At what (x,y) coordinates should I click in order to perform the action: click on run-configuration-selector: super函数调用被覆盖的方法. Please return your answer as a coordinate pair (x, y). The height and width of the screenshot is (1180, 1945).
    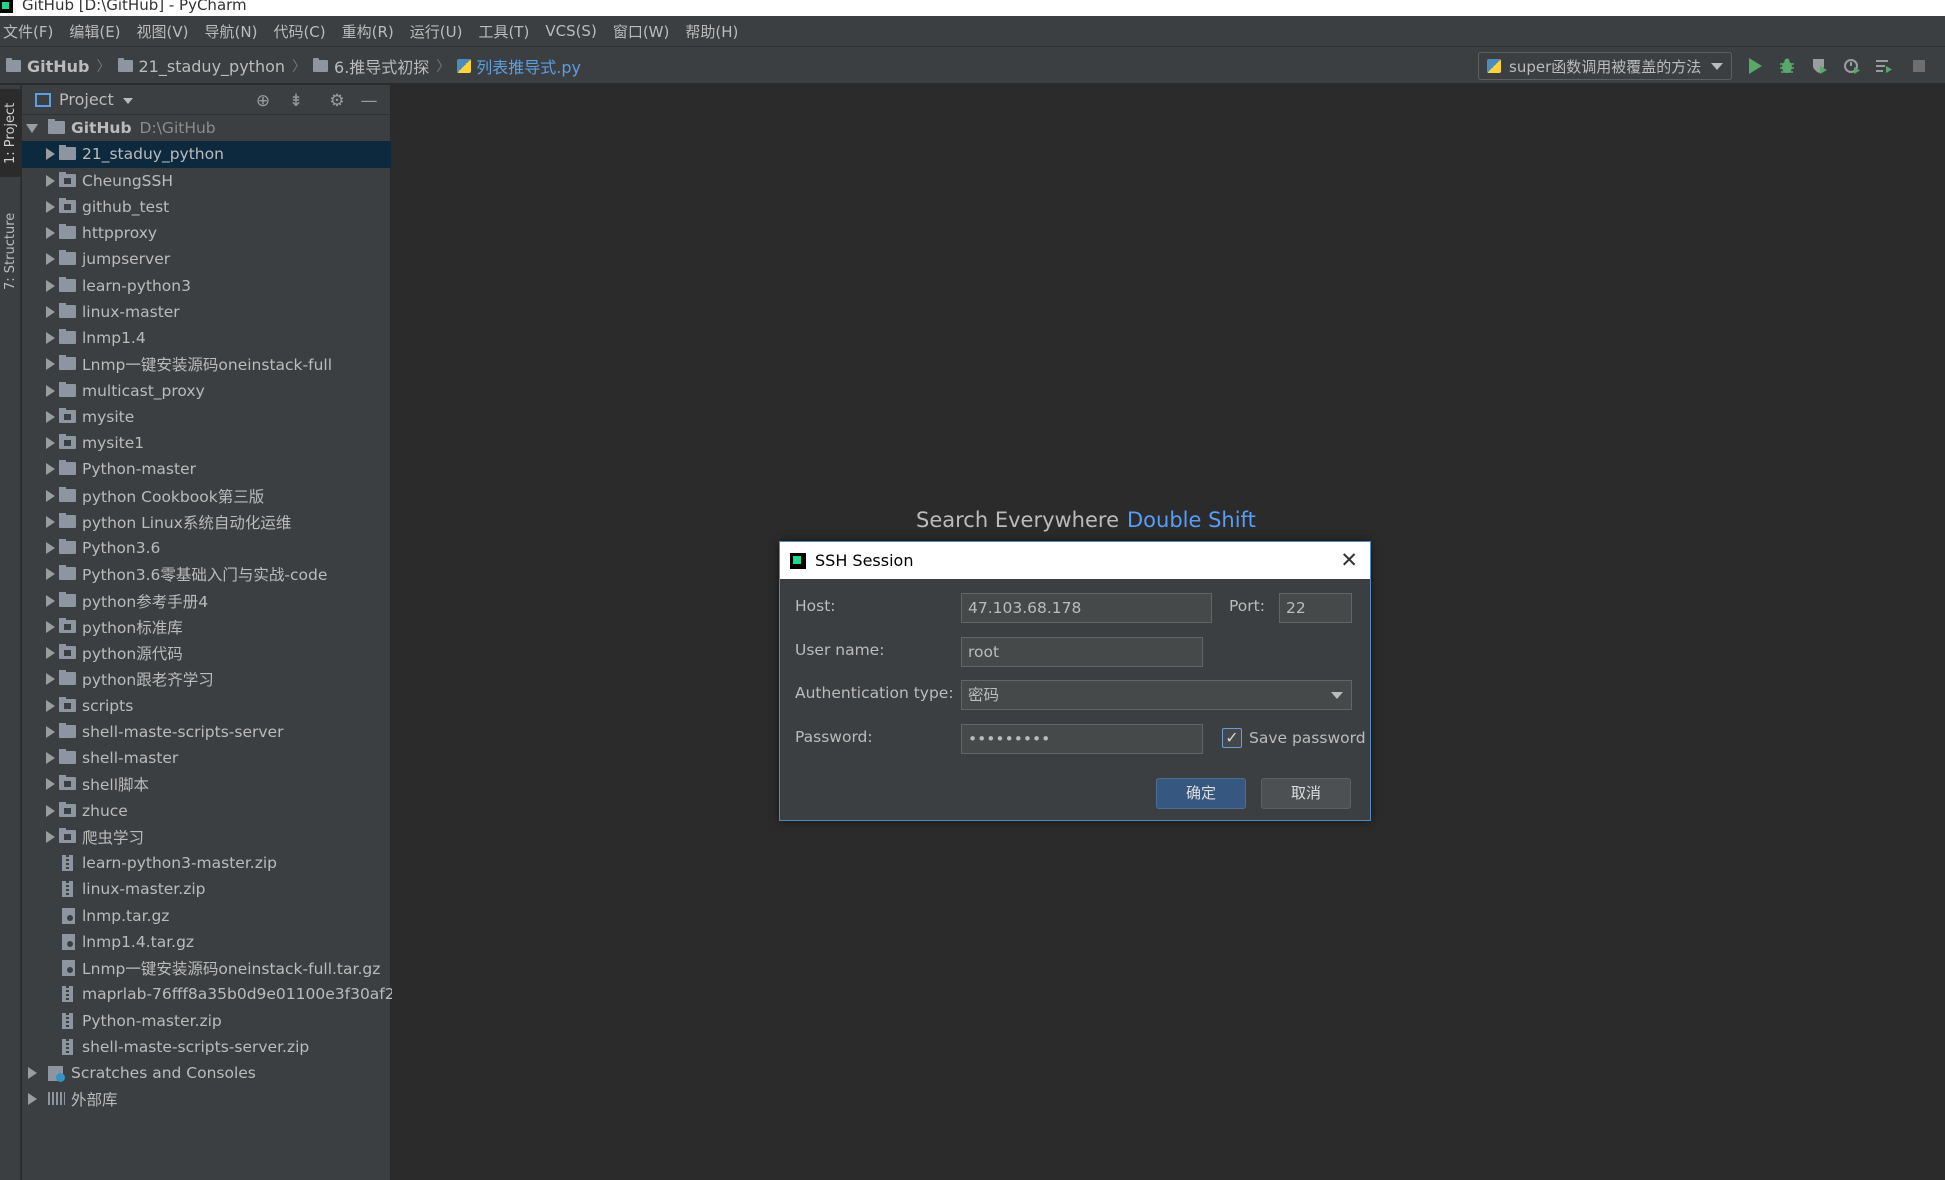
    Looking at the image, I should click on (1605, 66).